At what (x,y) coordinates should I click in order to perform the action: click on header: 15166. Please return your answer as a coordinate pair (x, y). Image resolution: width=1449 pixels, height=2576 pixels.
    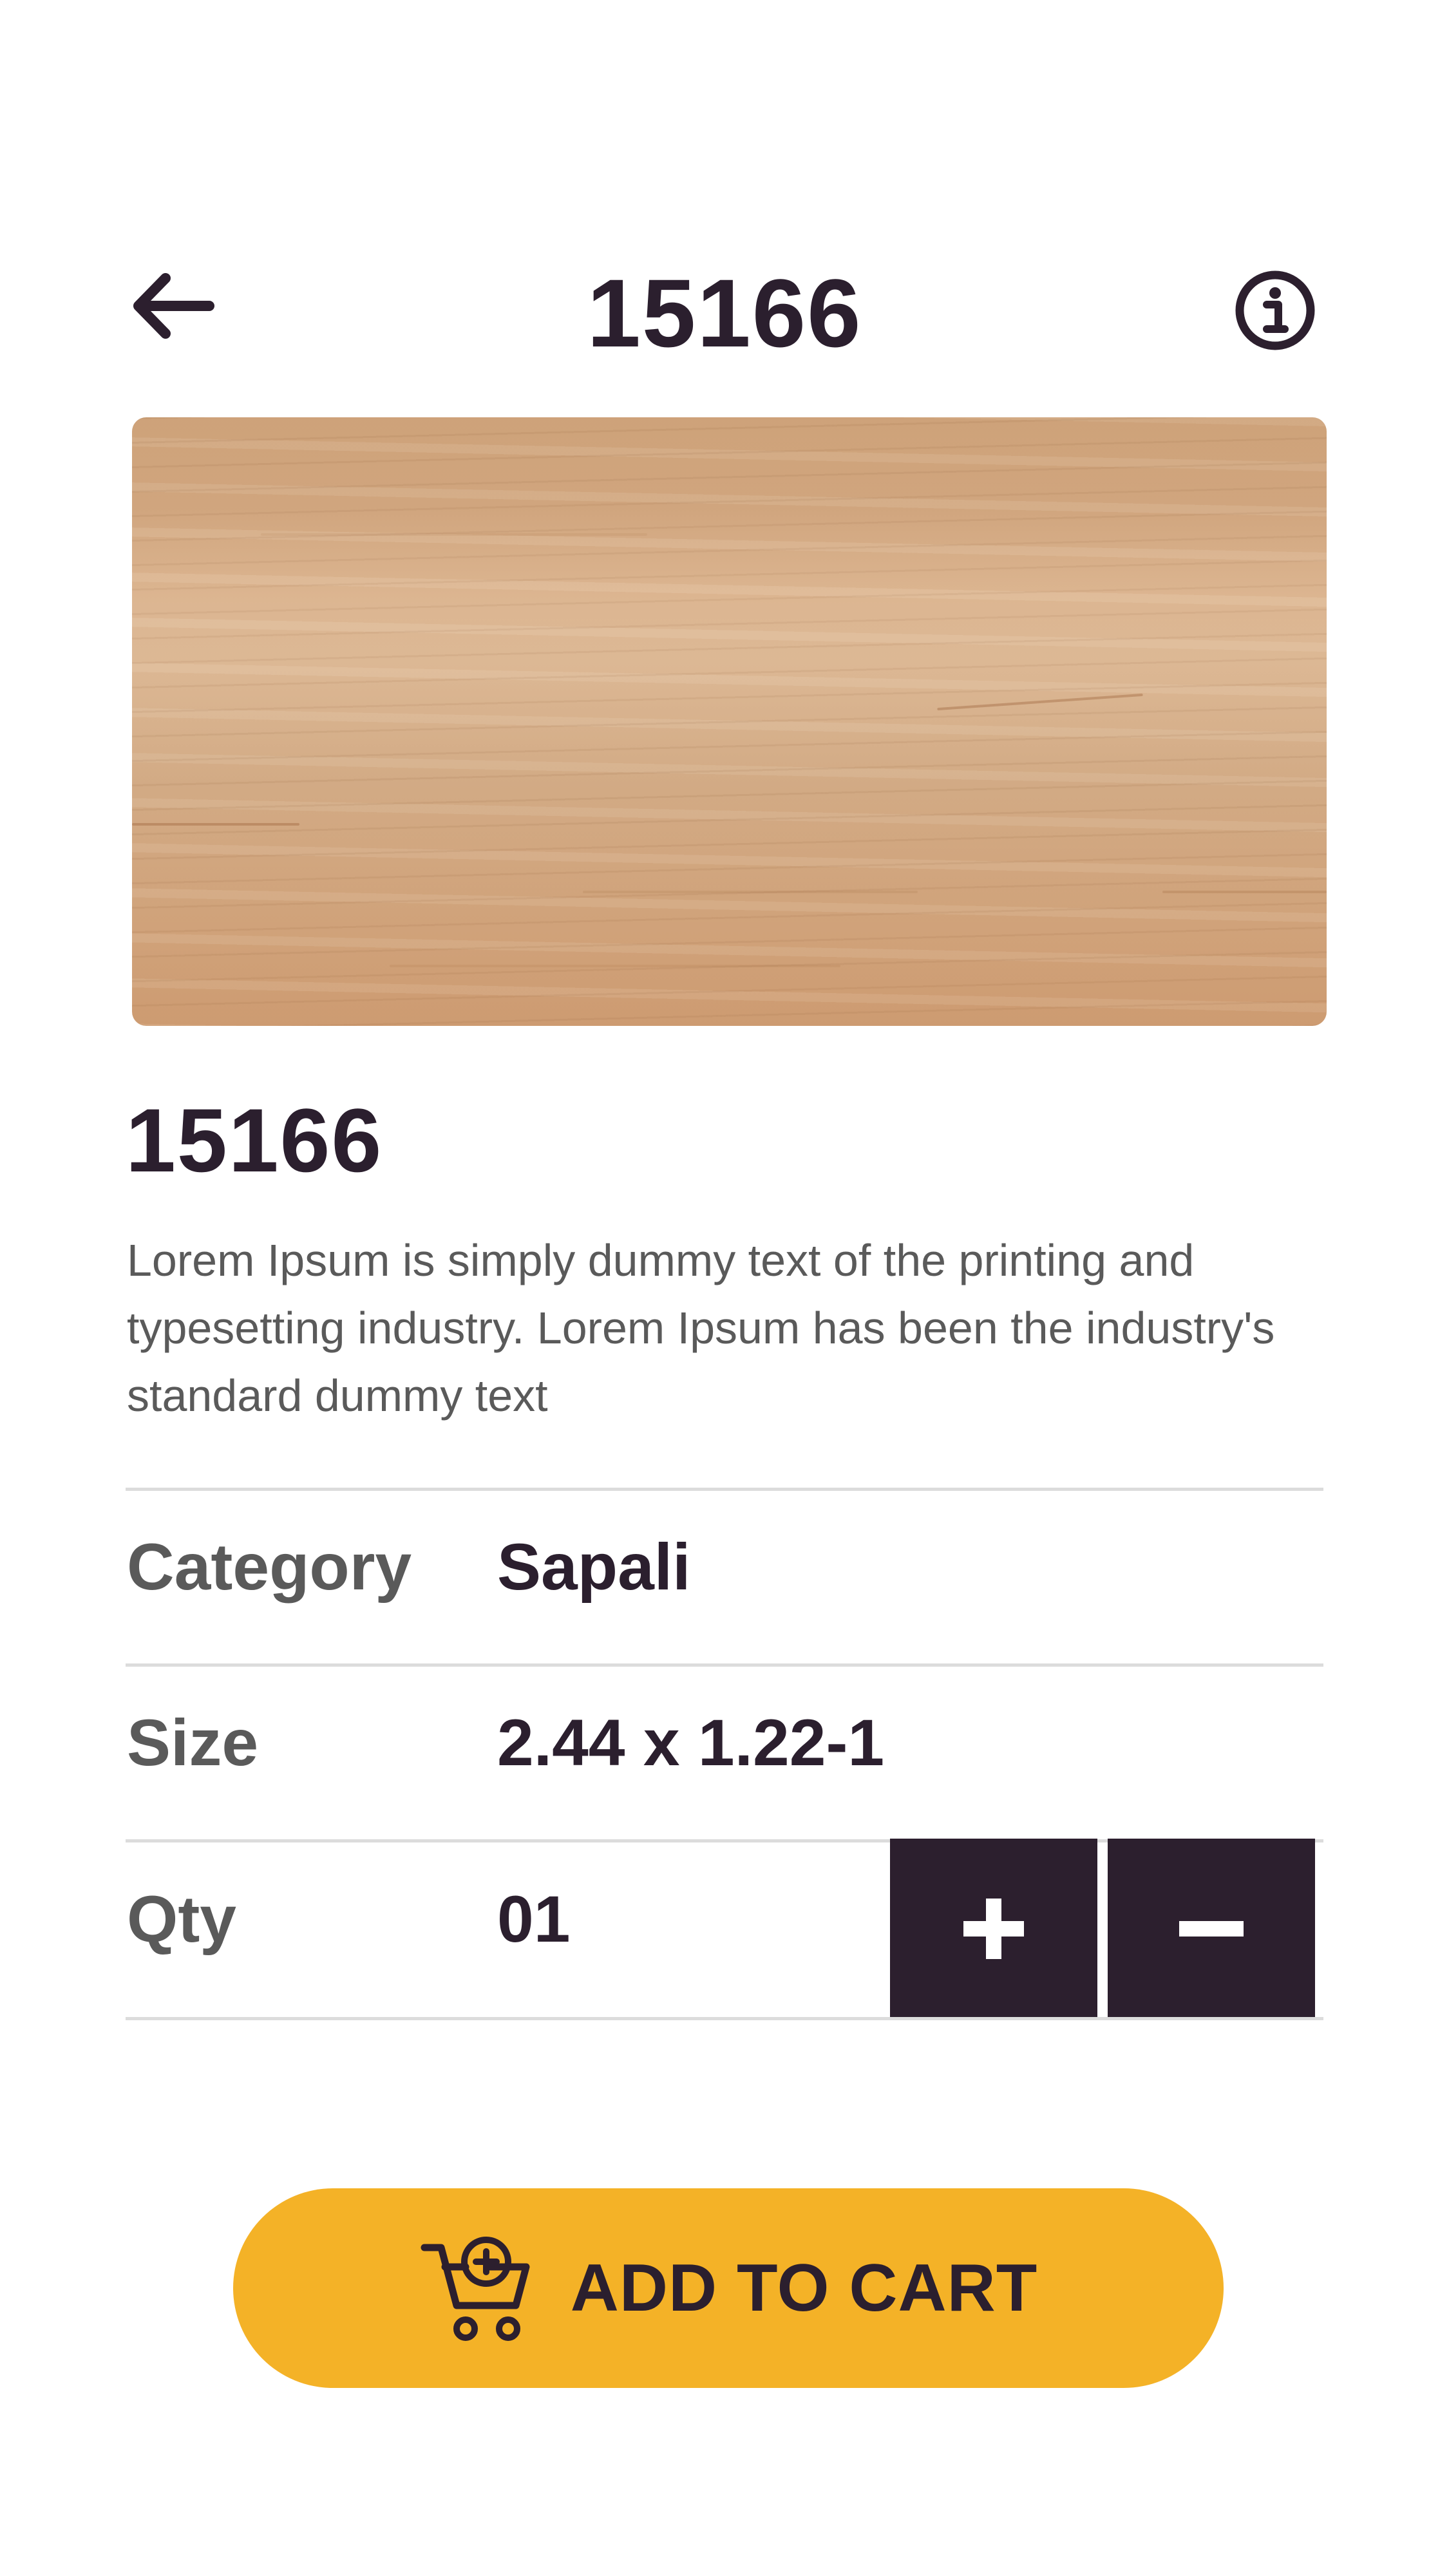
    Looking at the image, I should click on (724, 306).